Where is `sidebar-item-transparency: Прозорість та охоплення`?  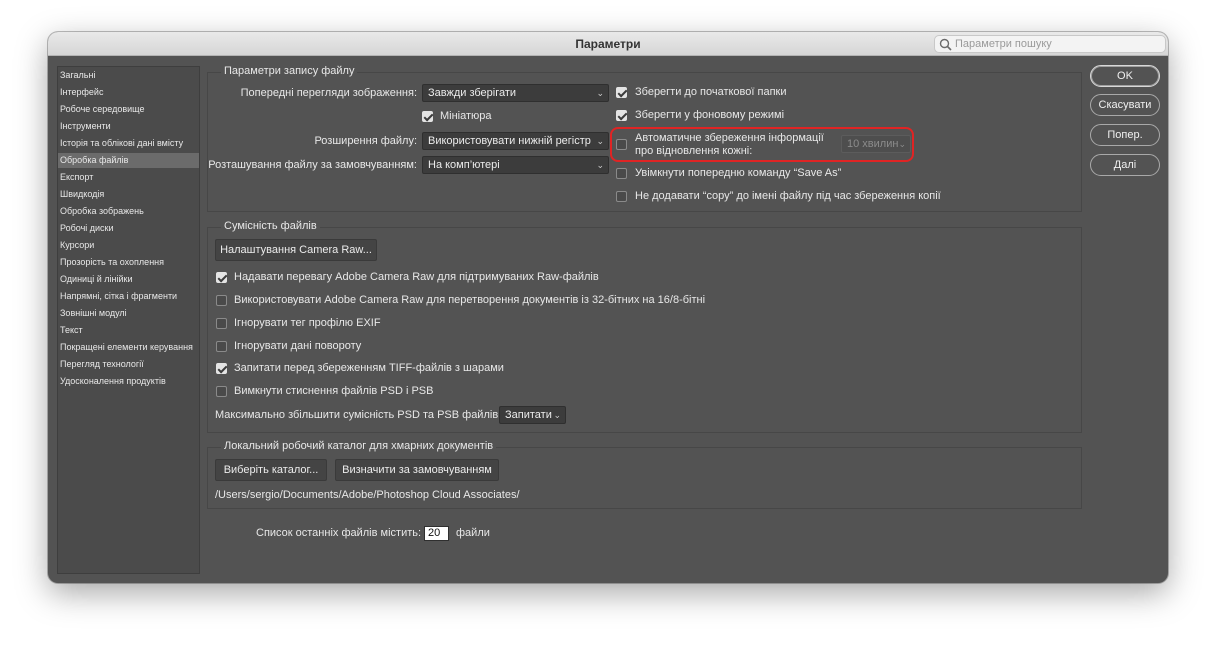
sidebar-item-transparency: Прозорість та охоплення is located at coordinates (128, 262).